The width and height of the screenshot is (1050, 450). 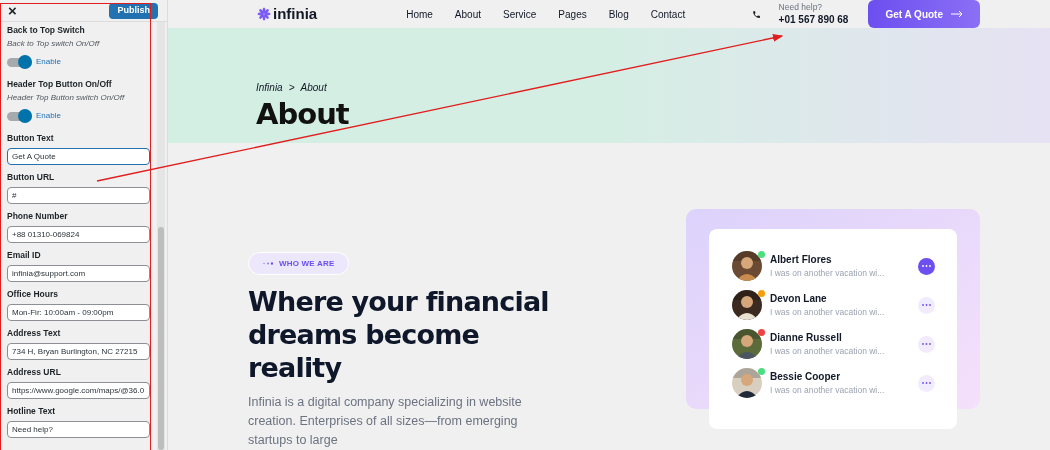 I want to click on contact-name: Dianne Russell, so click(x=806, y=338).